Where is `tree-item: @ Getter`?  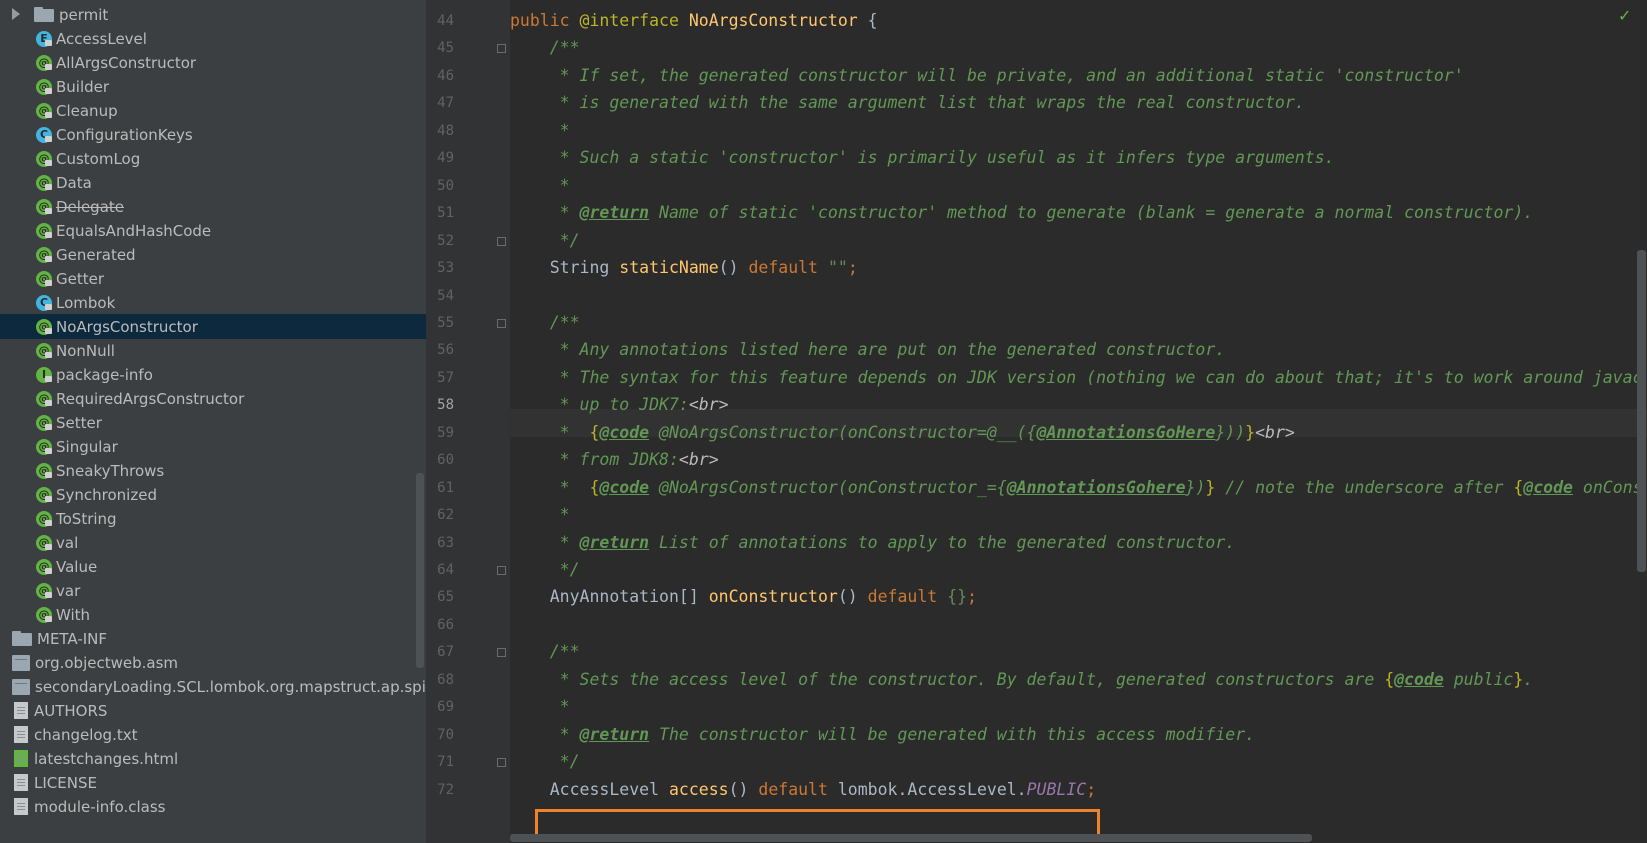 tree-item: @ Getter is located at coordinates (213, 278).